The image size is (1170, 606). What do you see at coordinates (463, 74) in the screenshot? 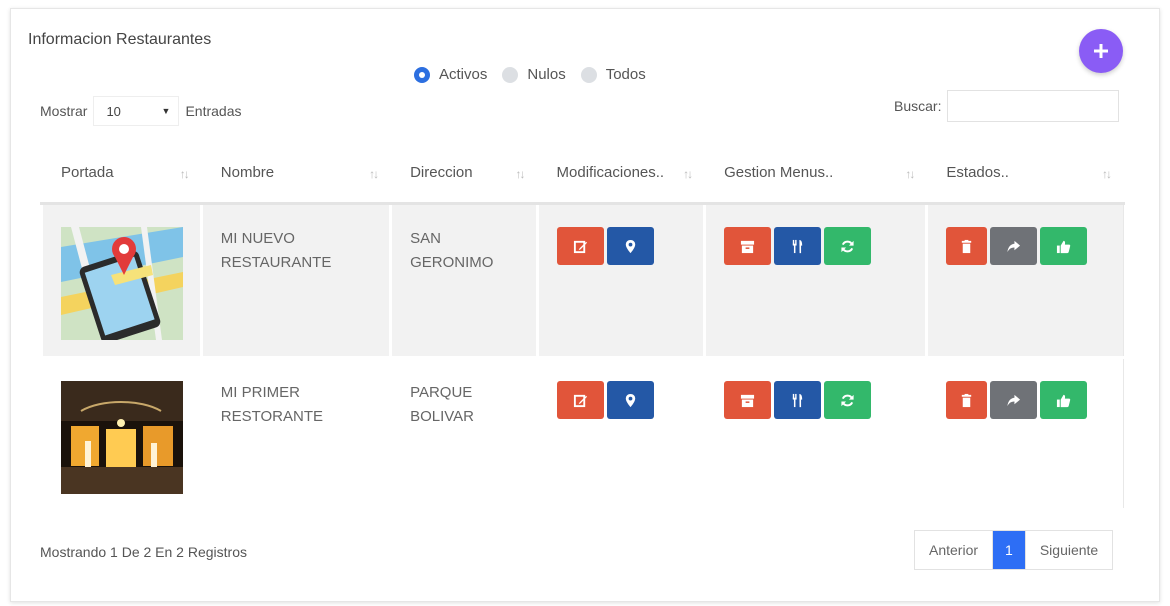
I see `filter-activos-label: Activos` at bounding box center [463, 74].